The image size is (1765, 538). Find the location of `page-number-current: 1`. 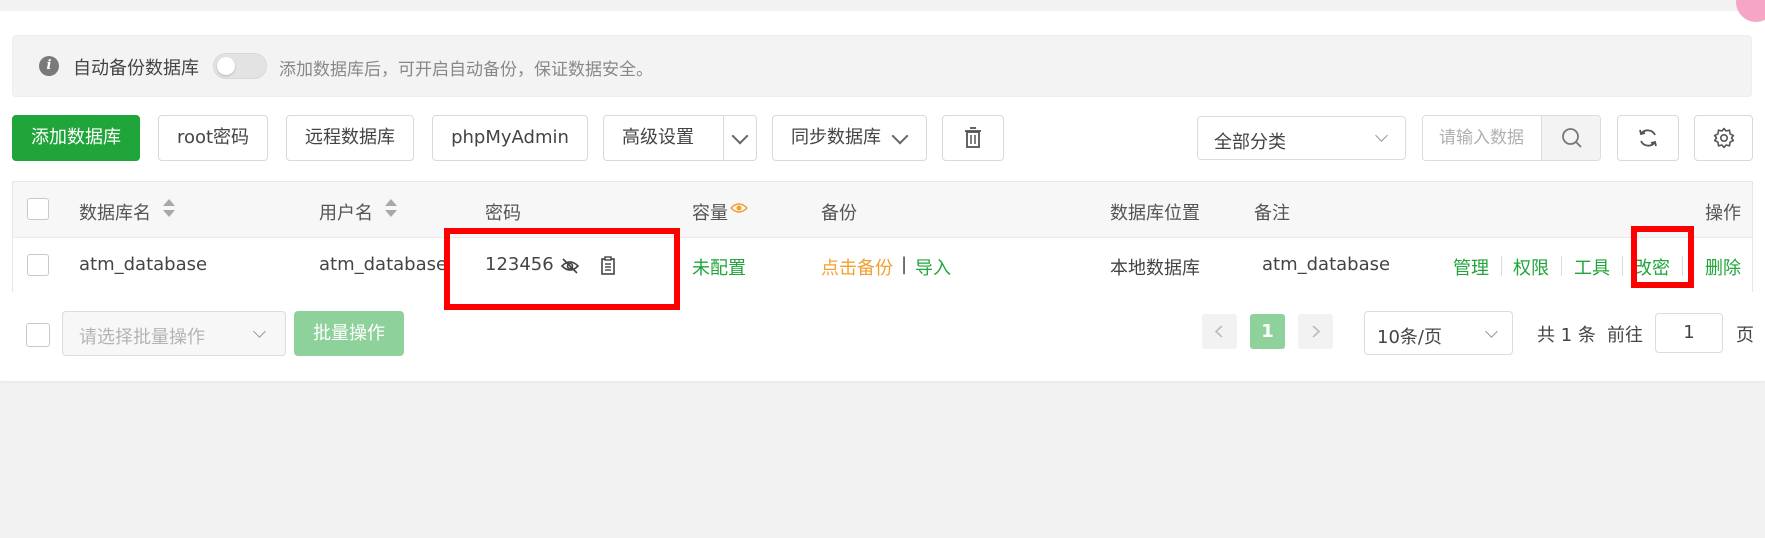

page-number-current: 1 is located at coordinates (1267, 331).